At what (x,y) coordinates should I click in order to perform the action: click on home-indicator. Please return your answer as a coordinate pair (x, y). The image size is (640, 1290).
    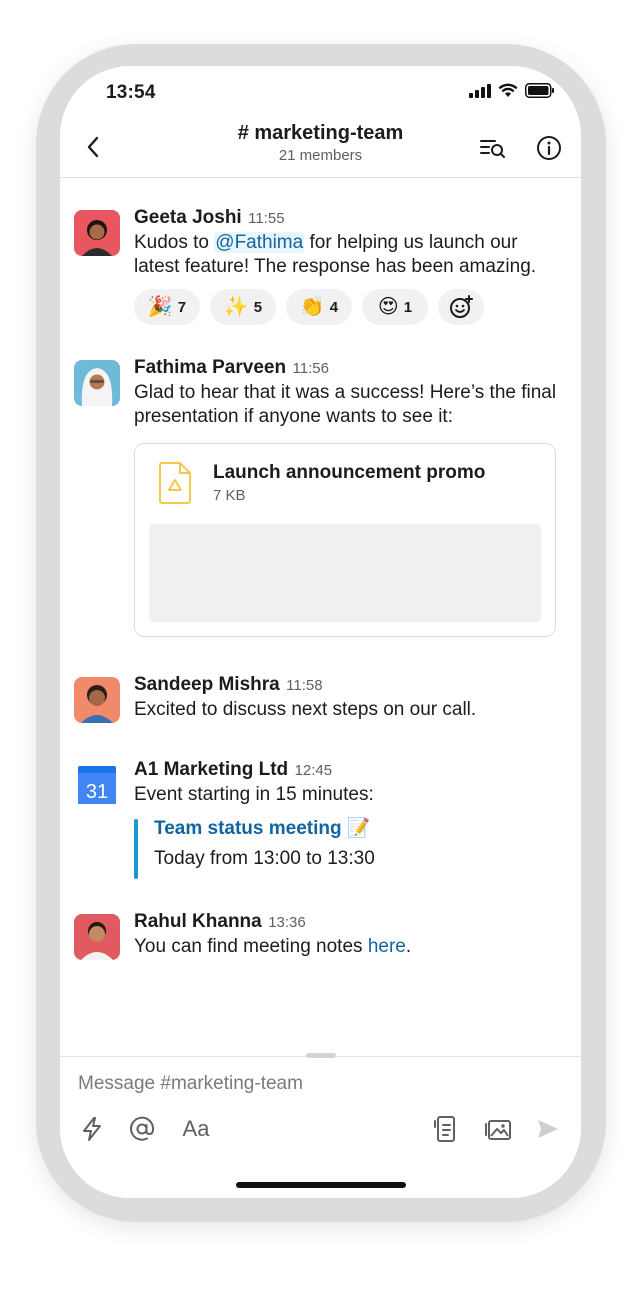
    Looking at the image, I should click on (321, 1185).